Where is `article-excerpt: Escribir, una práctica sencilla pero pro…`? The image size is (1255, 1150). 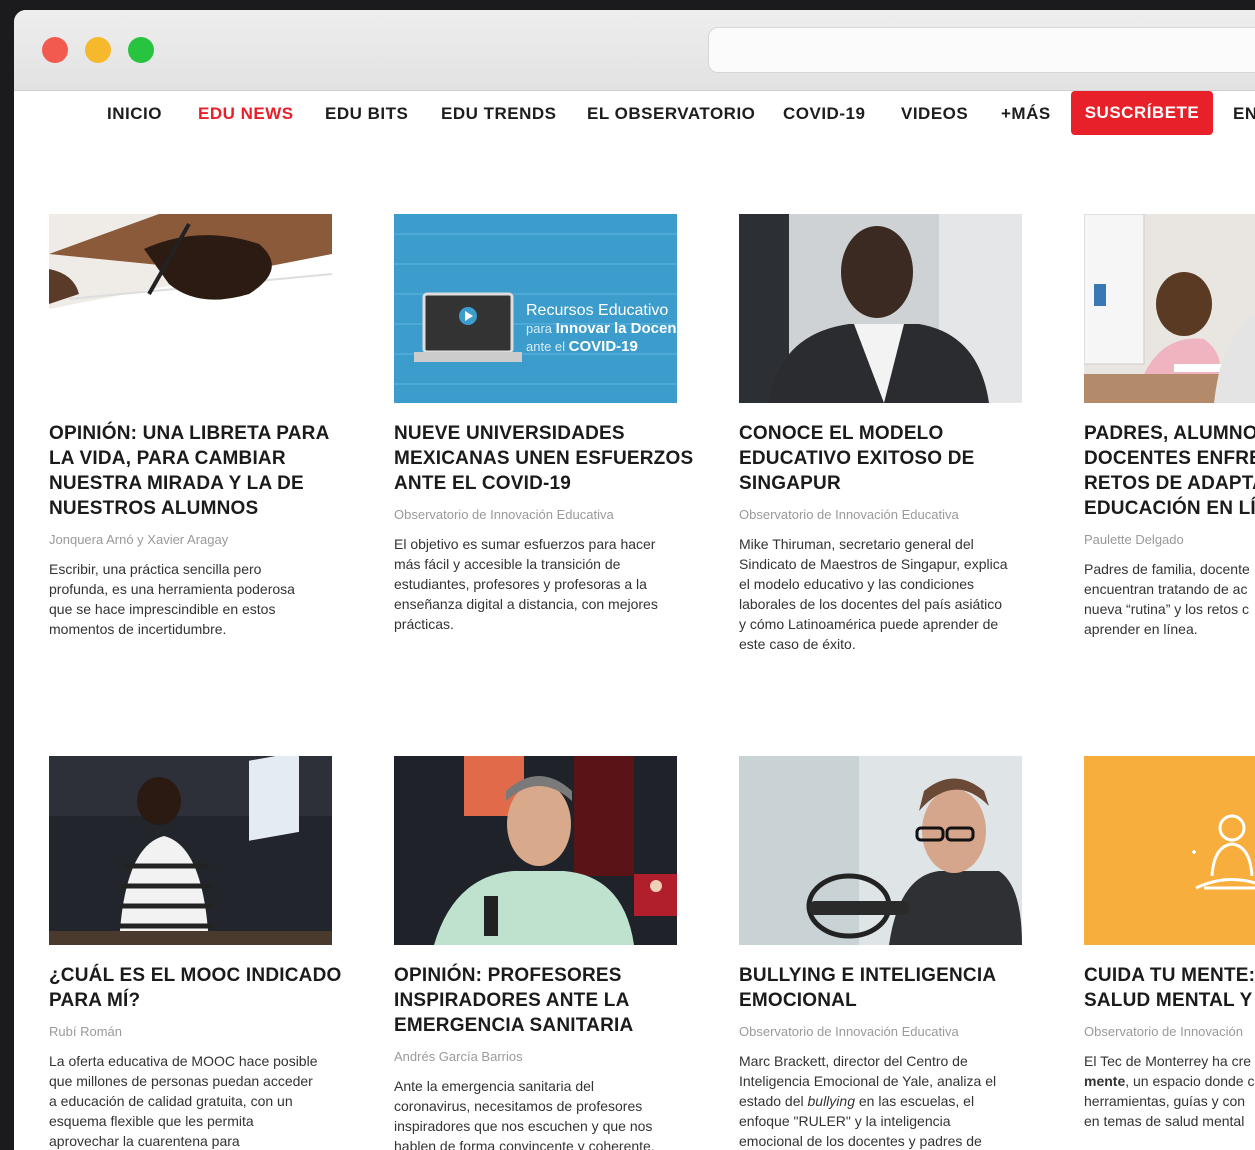 article-excerpt: Escribir, una práctica sencilla pero pro… is located at coordinates (172, 599).